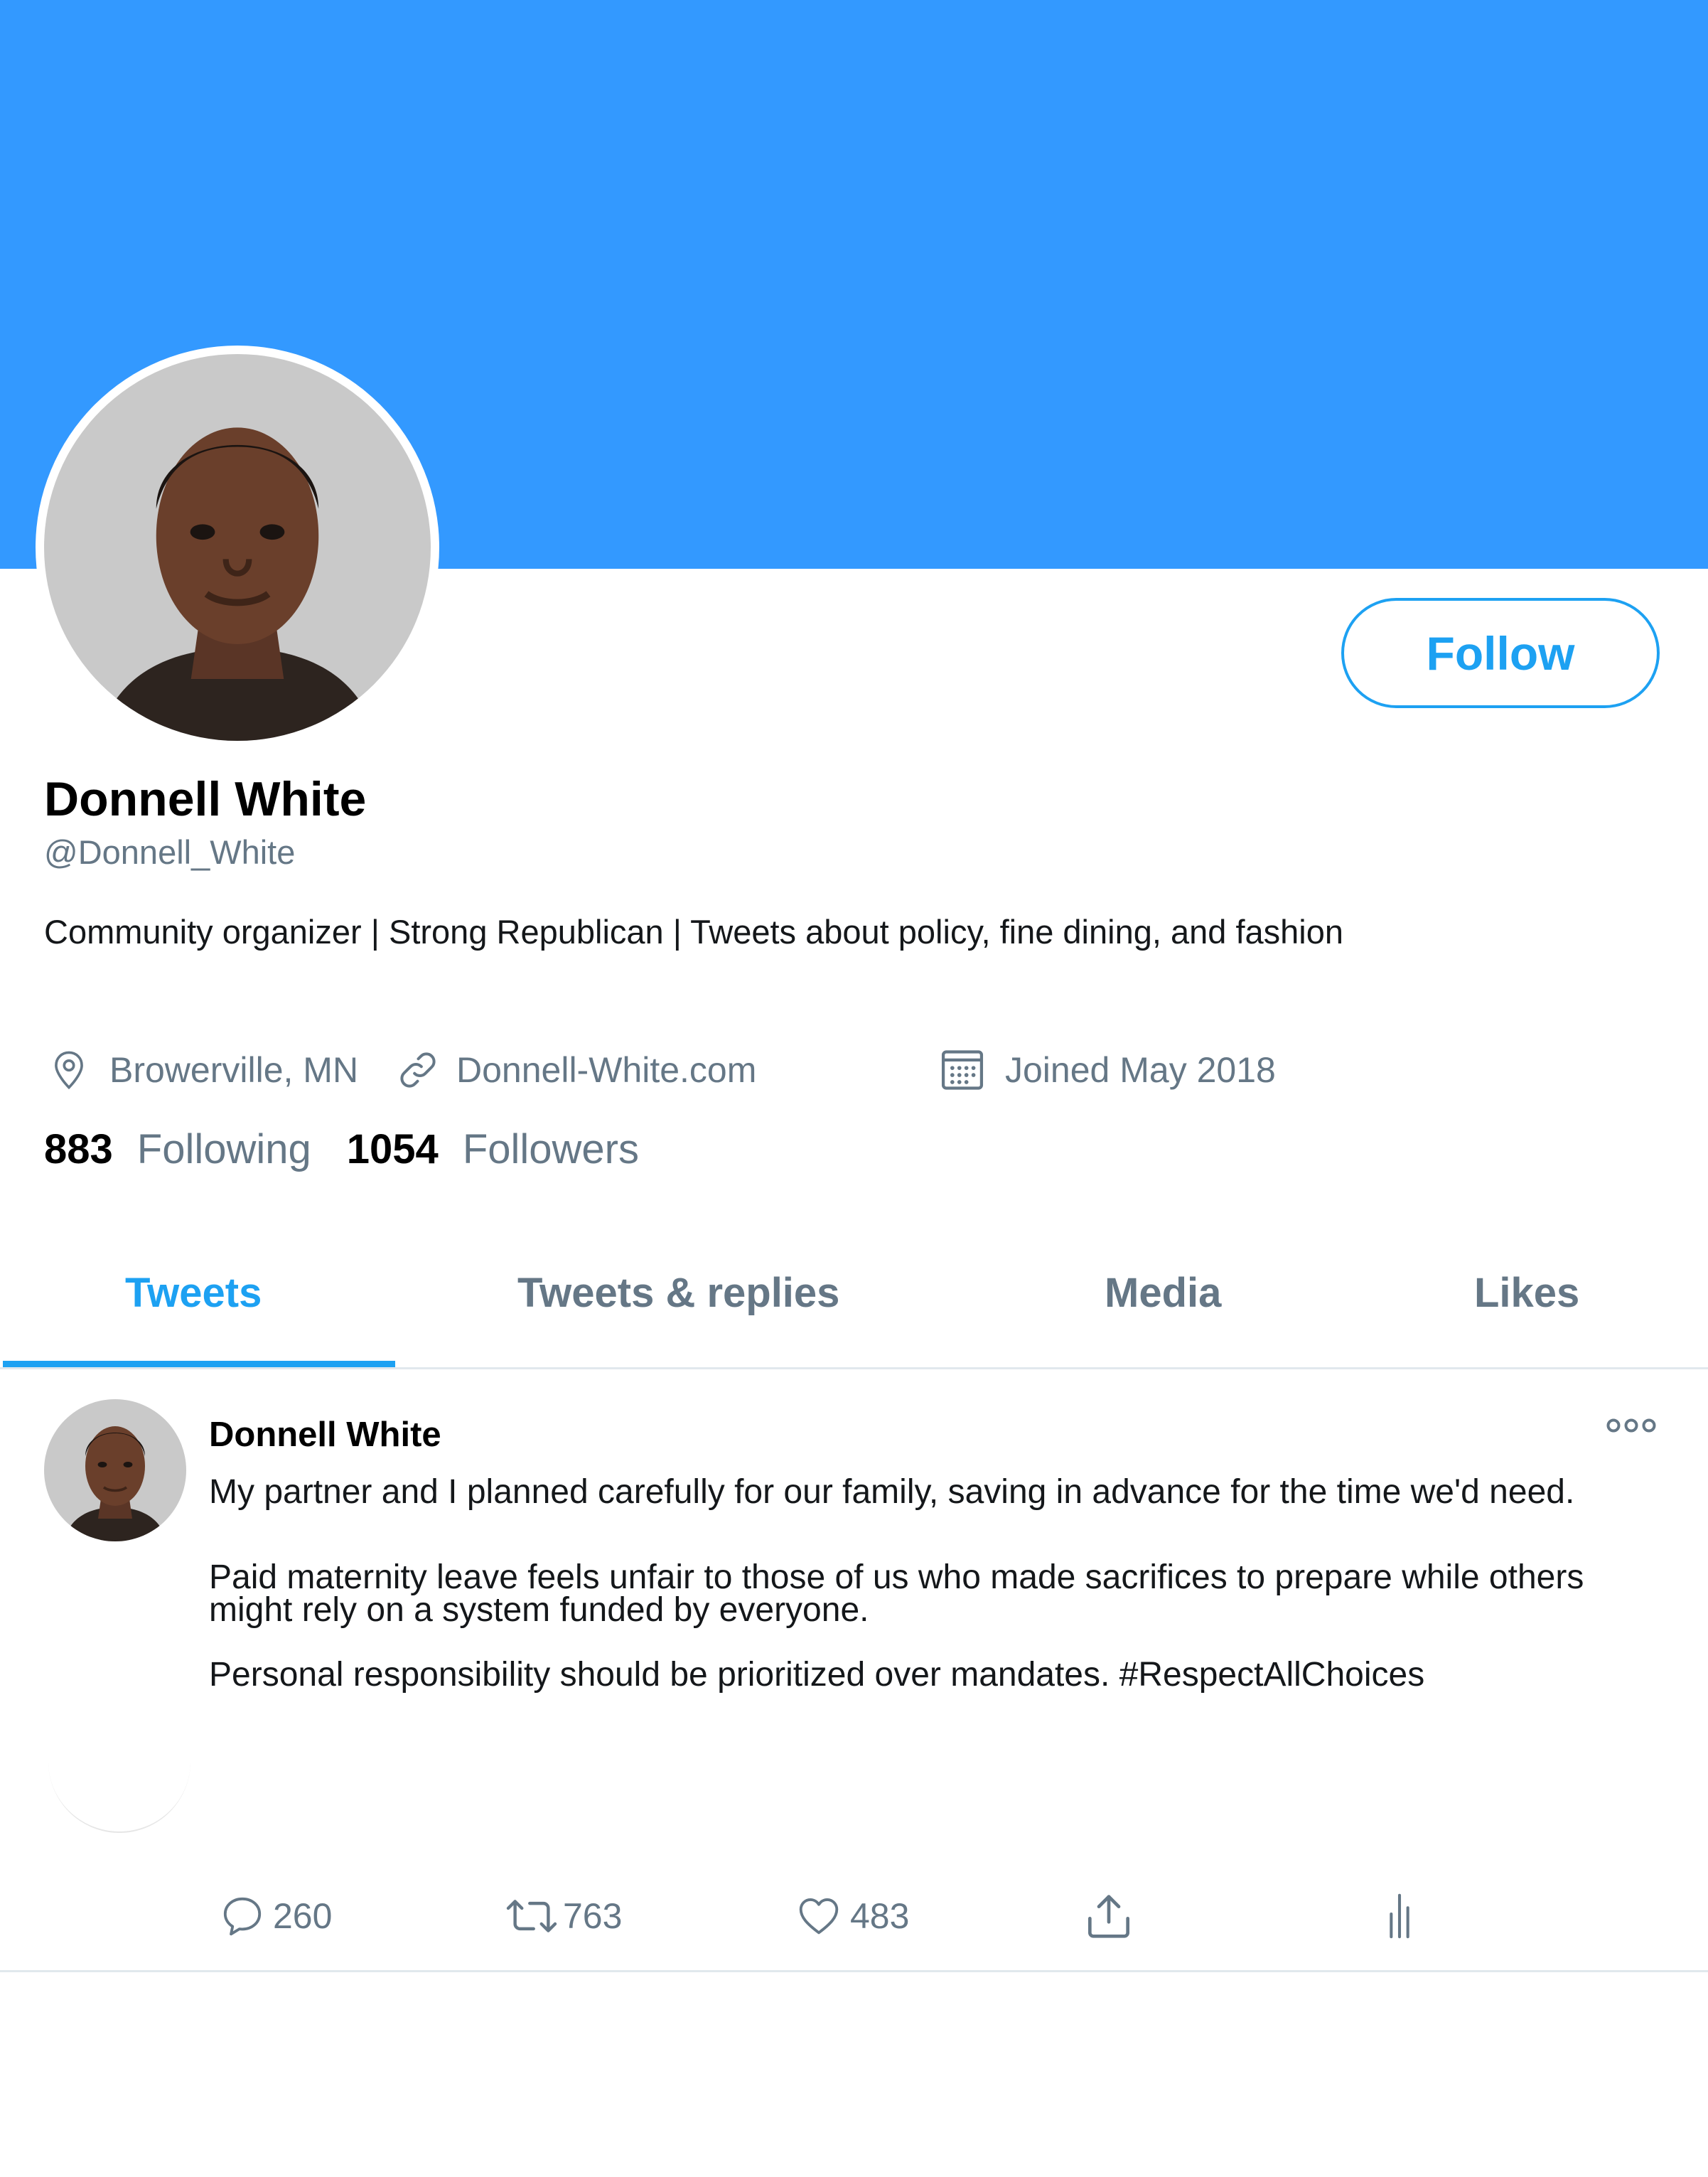 This screenshot has height=2177, width=1708. I want to click on analytics-button, so click(1399, 1916).